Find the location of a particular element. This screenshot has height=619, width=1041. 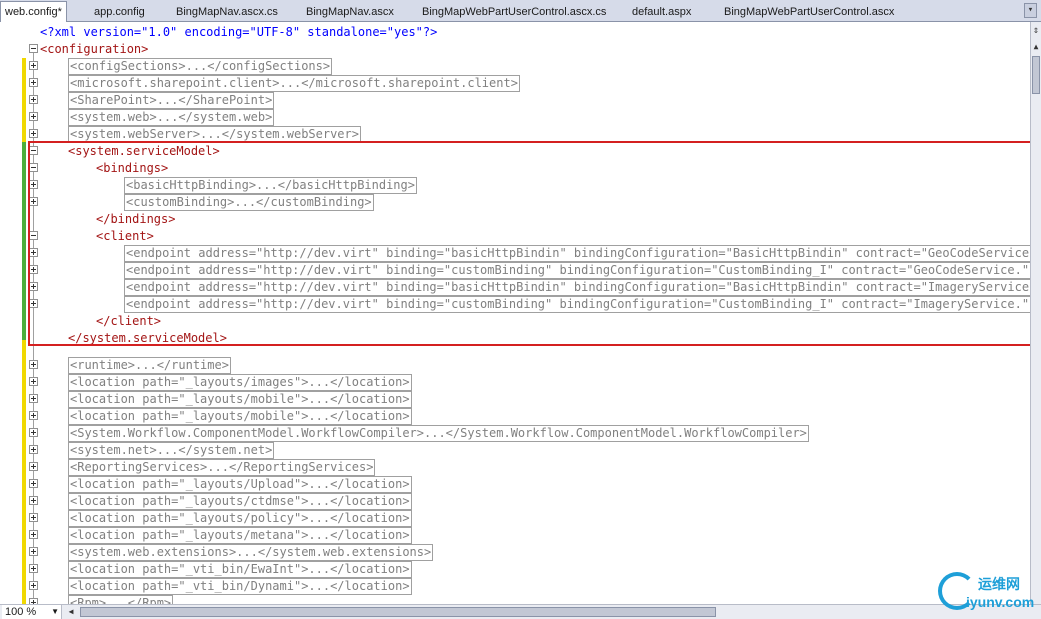

bindings-close-tag: </bindings> is located at coordinates (136, 219).